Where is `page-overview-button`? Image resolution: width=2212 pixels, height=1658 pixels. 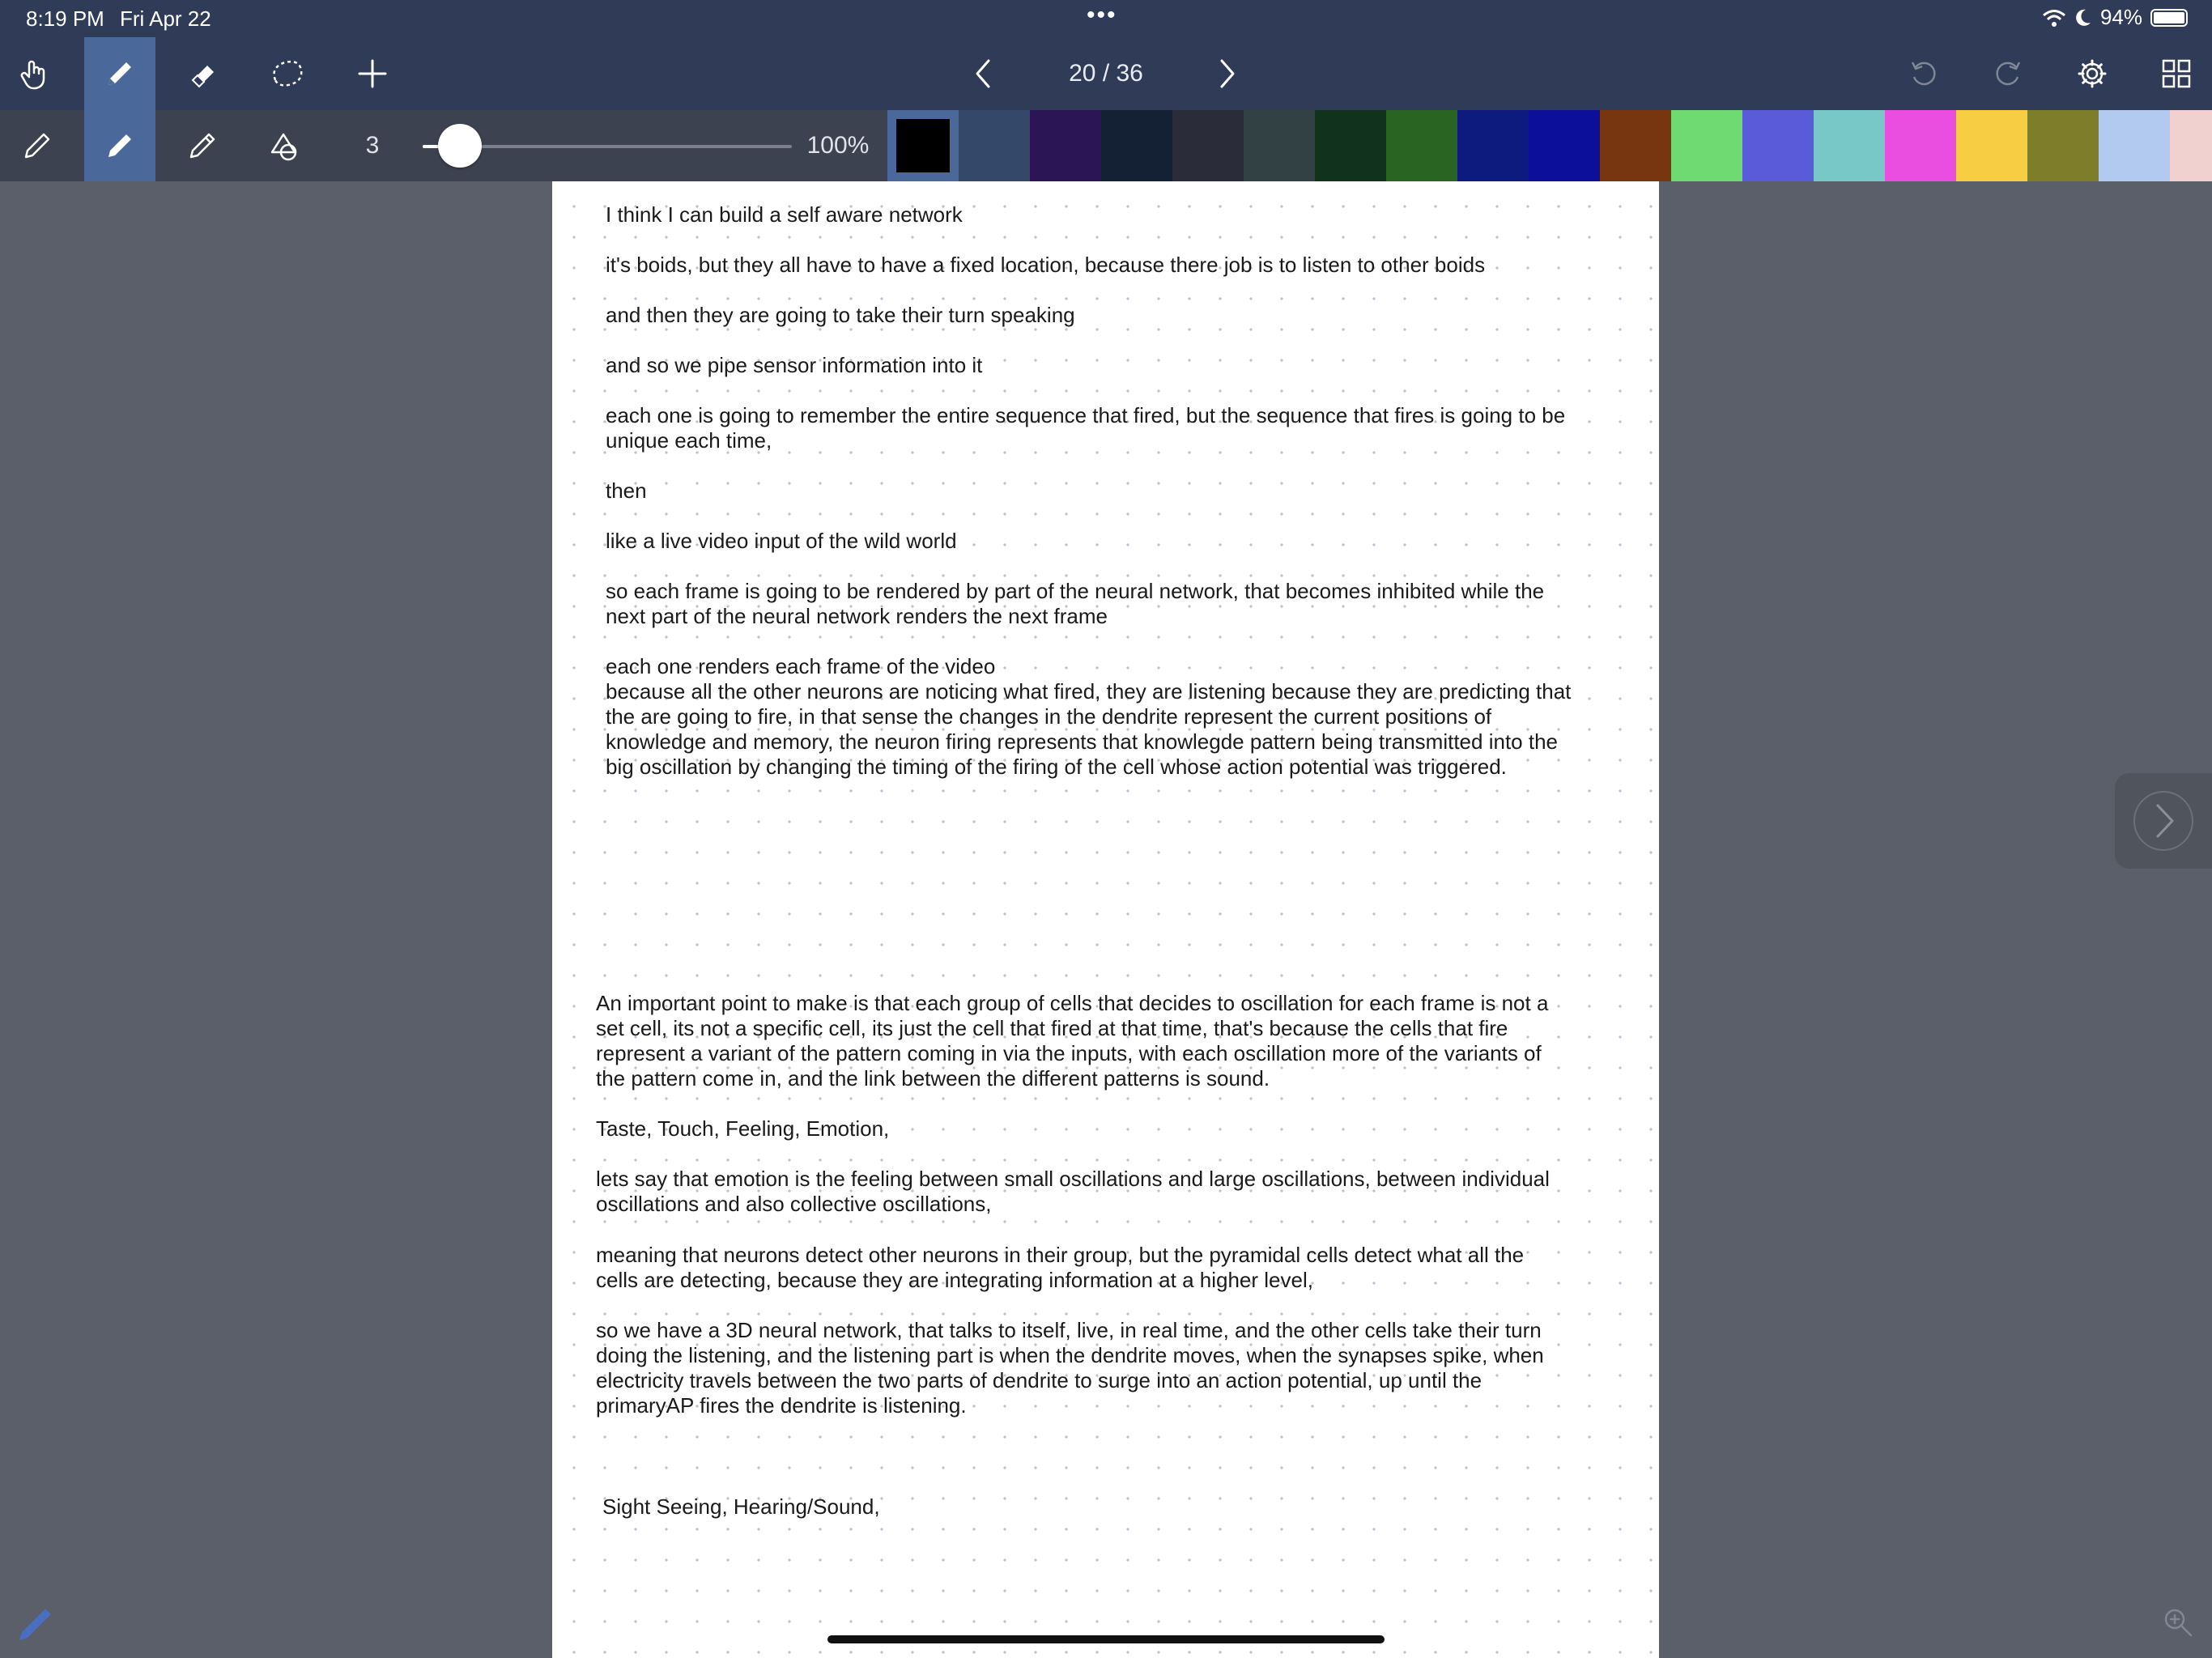
page-overview-button is located at coordinates (2177, 73).